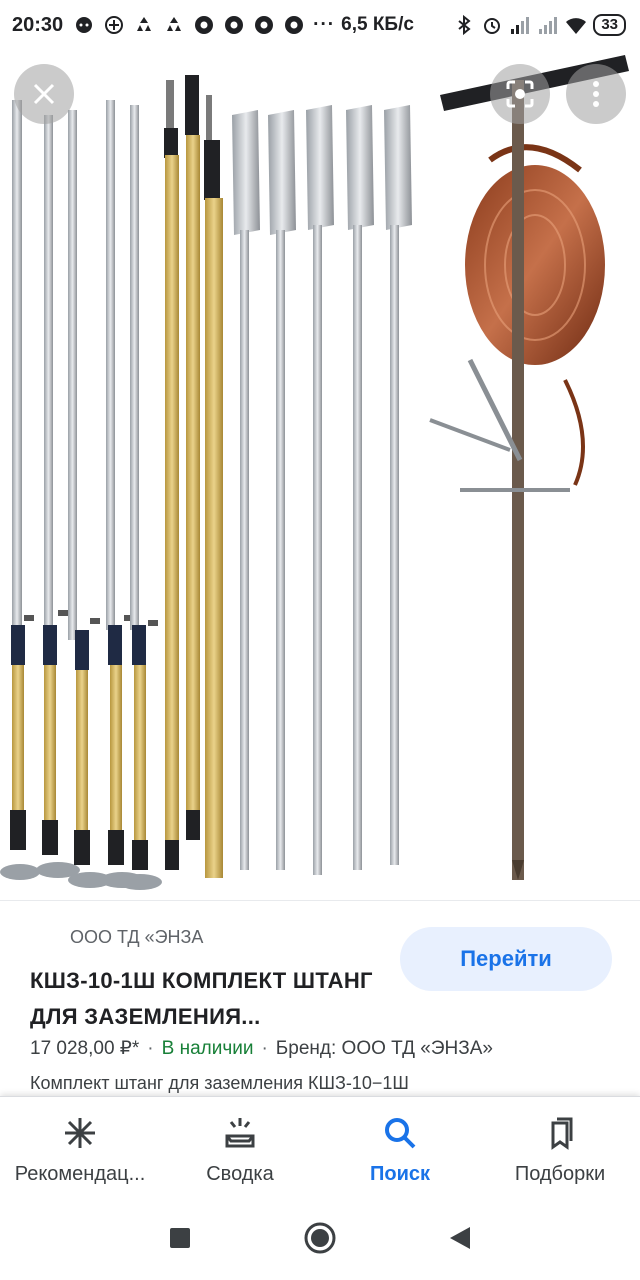 The height and width of the screenshot is (1280, 640). What do you see at coordinates (492, 26) in the screenshot?
I see `alarm-icon` at bounding box center [492, 26].